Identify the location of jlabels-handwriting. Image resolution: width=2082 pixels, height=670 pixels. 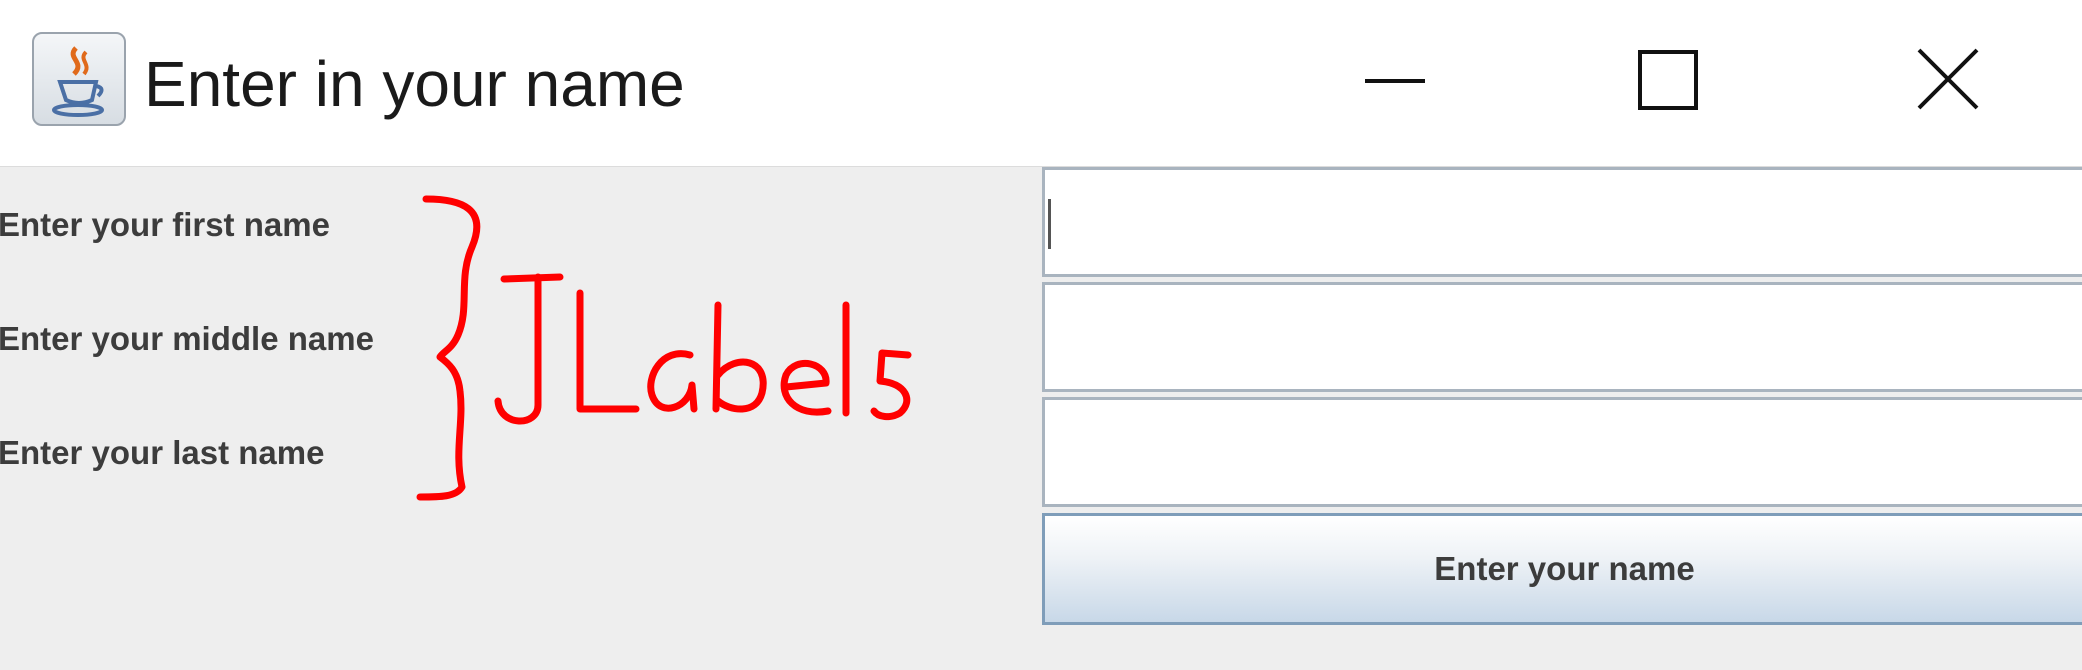
(703, 349).